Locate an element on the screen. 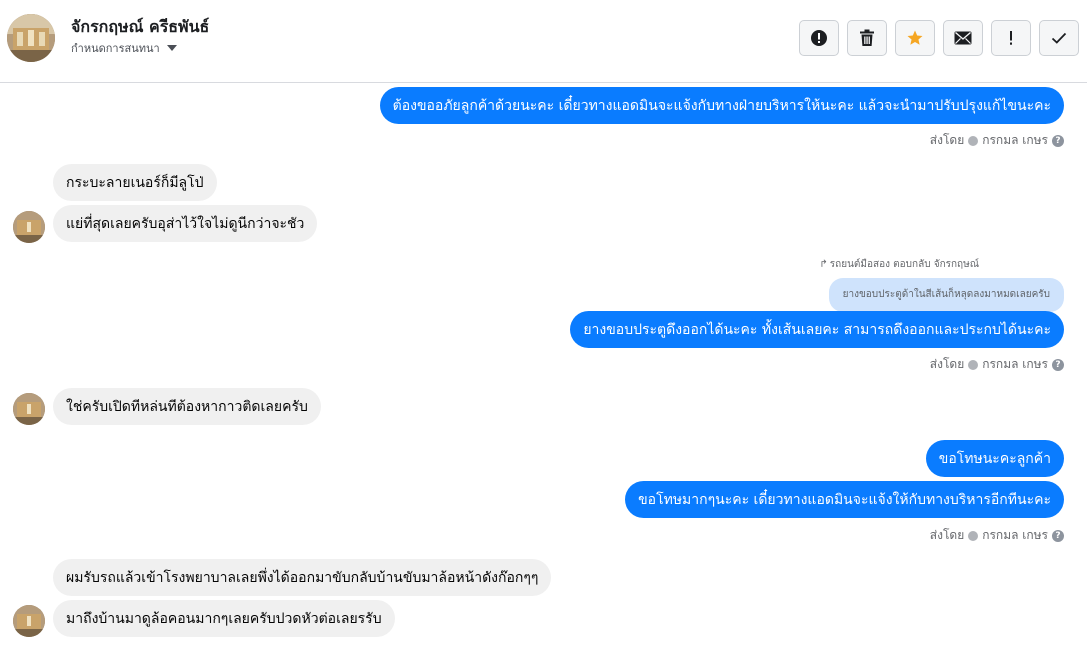 This screenshot has width=1087, height=646. follow-up-button is located at coordinates (1011, 38).